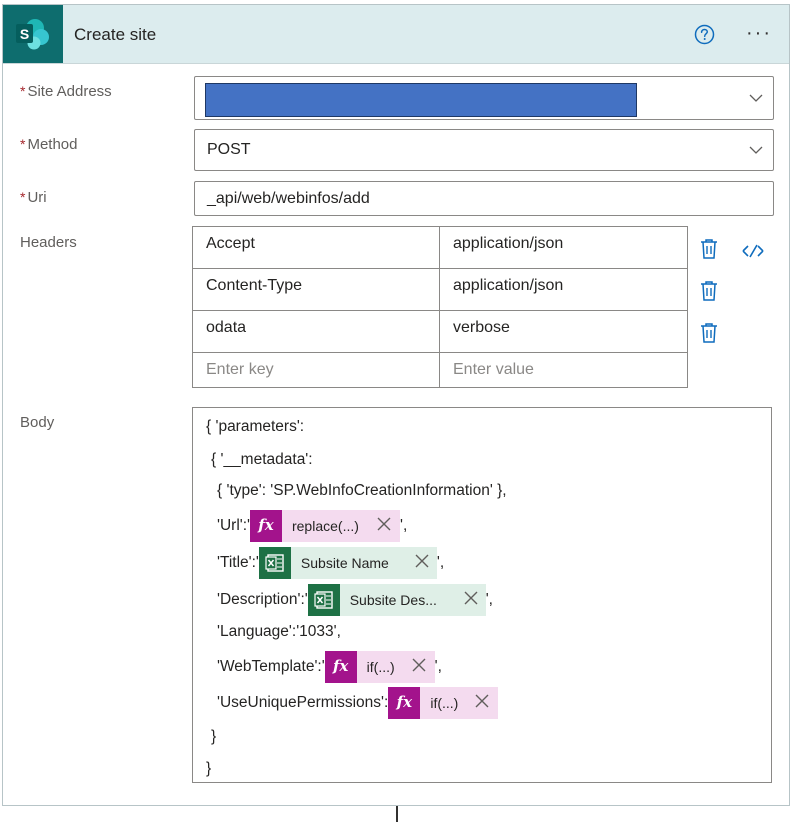 The width and height of the screenshot is (800, 822). Describe the element at coordinates (316, 374) in the screenshot. I see `header-key-placeholder: Enter key` at that location.